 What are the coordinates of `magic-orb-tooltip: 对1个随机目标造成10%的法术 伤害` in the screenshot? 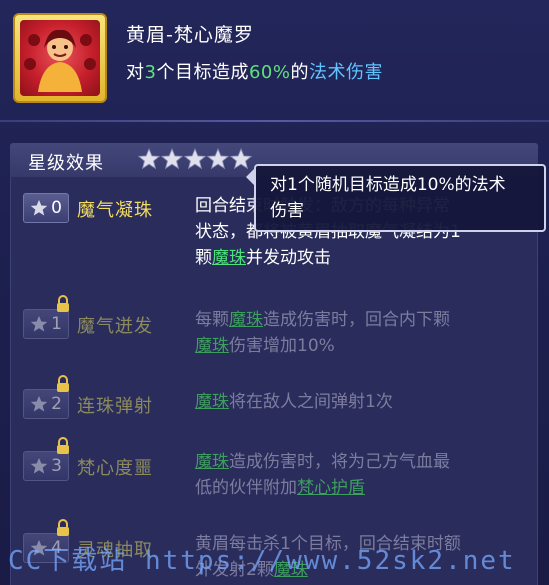 It's located at (400, 198).